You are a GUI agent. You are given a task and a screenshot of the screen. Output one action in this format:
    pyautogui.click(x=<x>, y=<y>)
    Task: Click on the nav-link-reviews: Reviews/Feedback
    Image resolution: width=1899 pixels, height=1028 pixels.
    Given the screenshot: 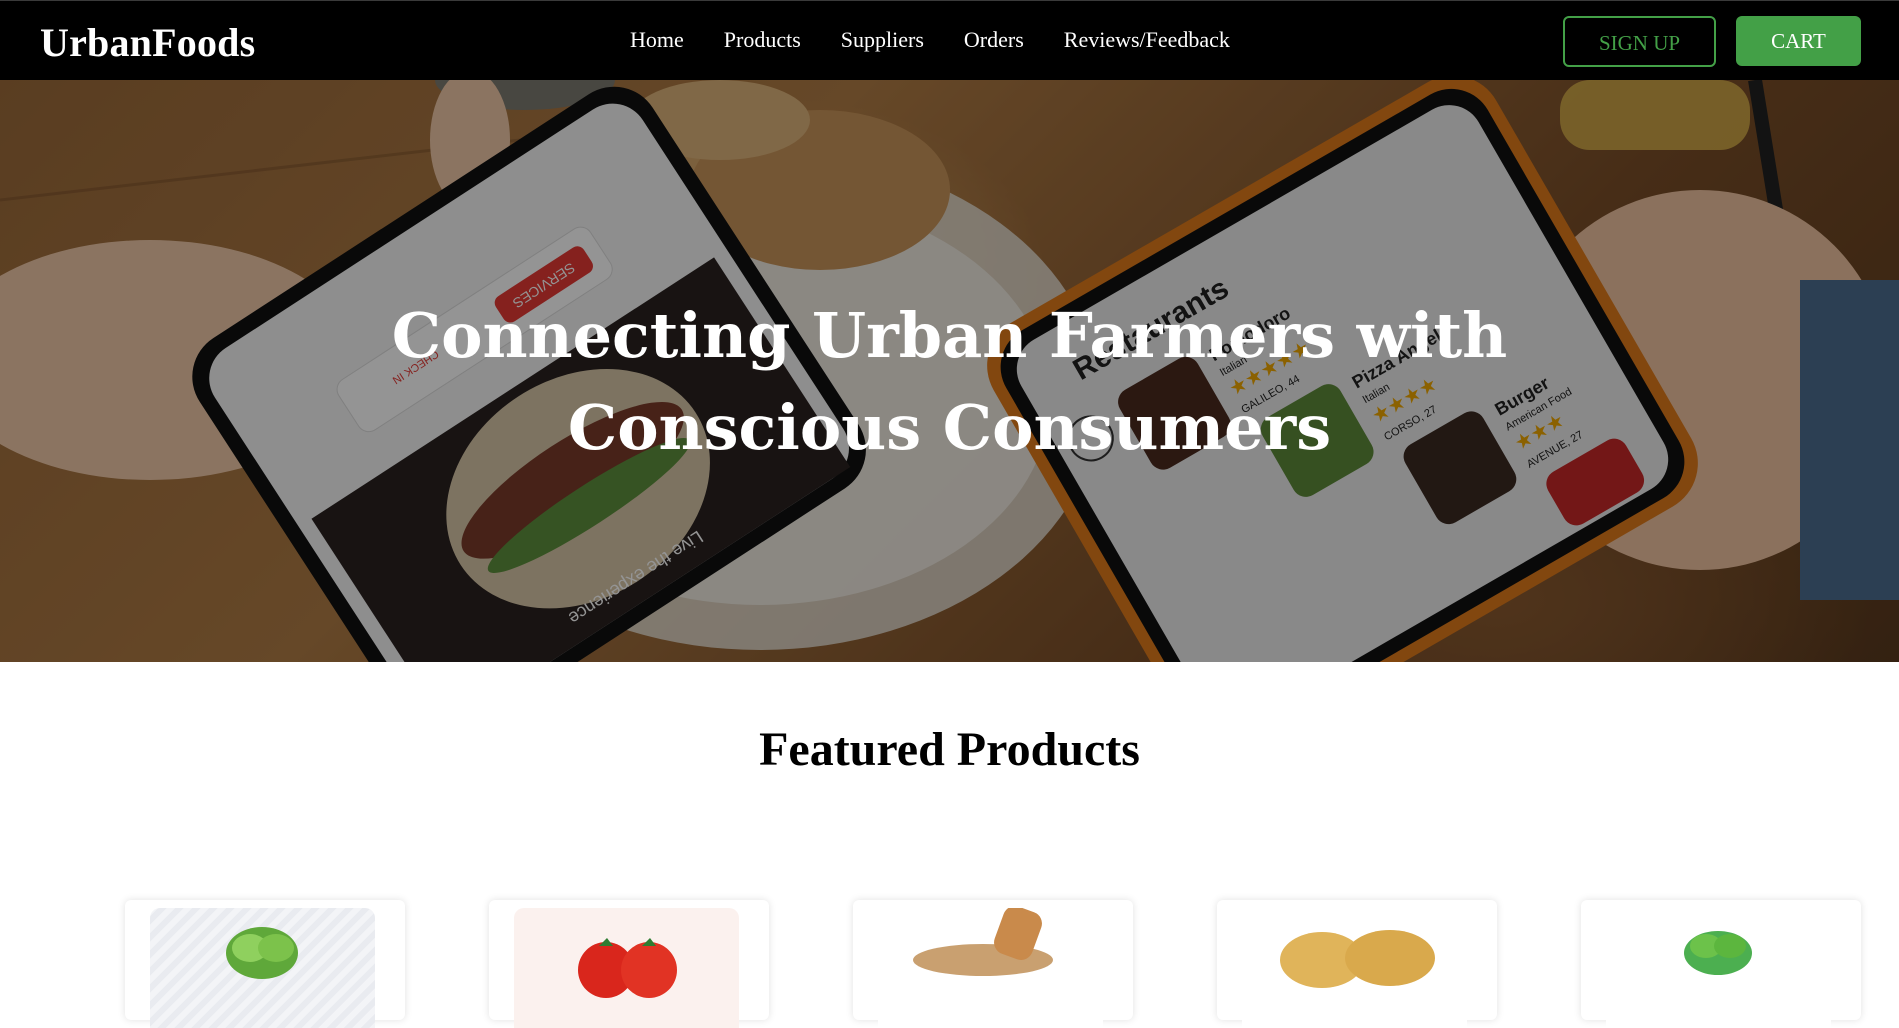 What is the action you would take?
    pyautogui.click(x=1147, y=40)
    